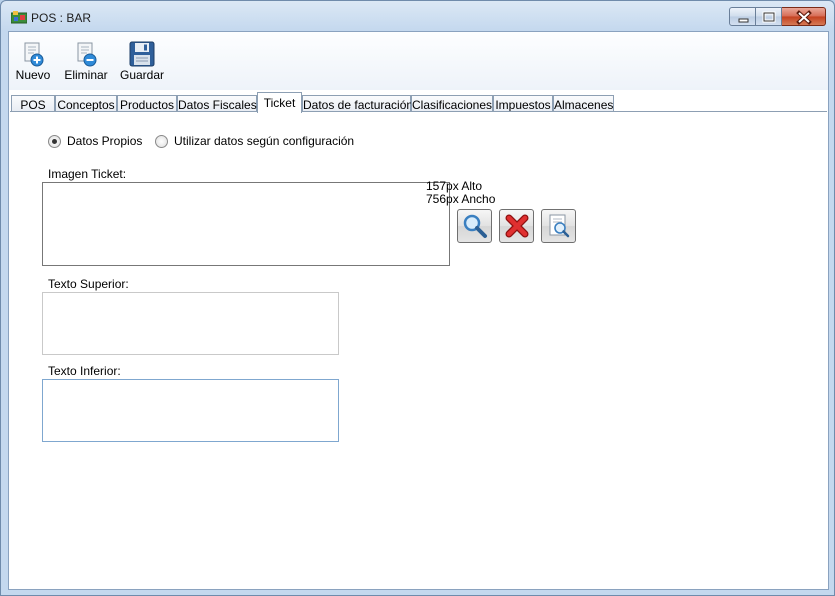 Image resolution: width=835 pixels, height=596 pixels. I want to click on texto-inferior-textarea, so click(190, 410).